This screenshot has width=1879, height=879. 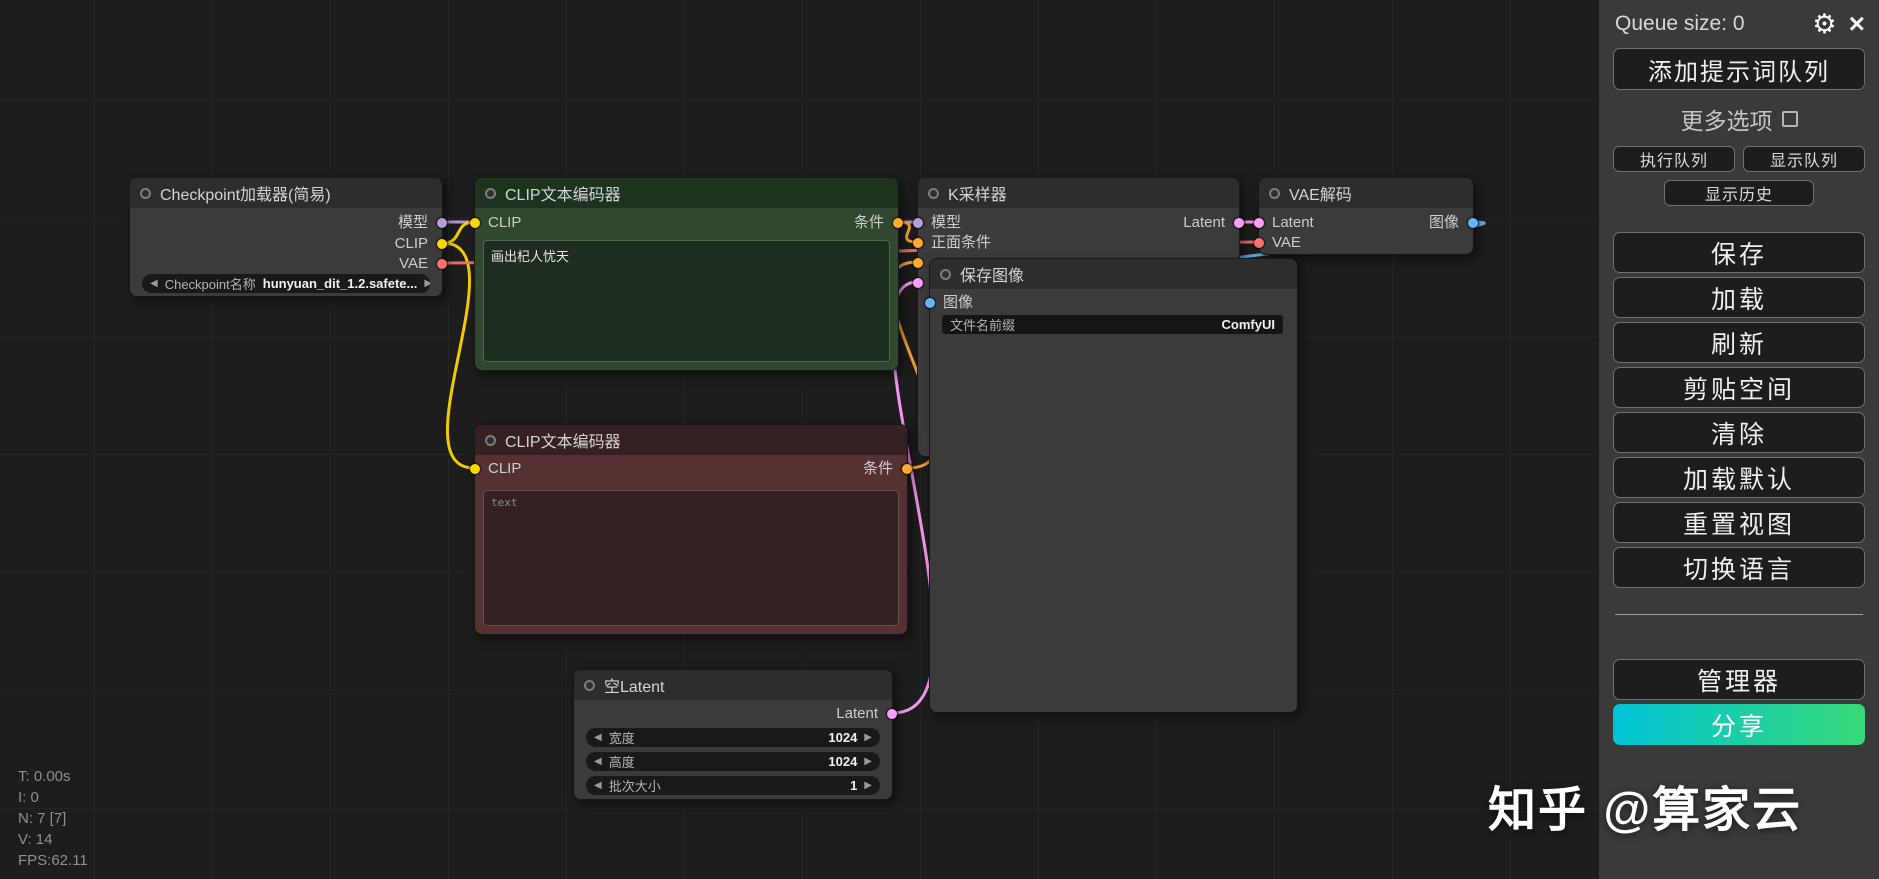 I want to click on queue-front-button: 执行队列, so click(x=1674, y=159).